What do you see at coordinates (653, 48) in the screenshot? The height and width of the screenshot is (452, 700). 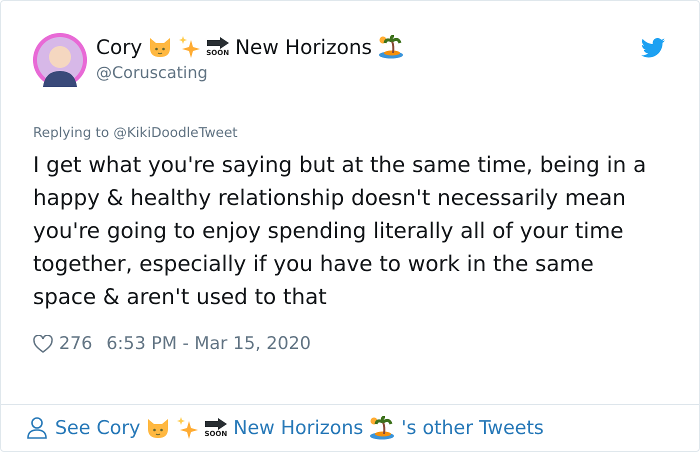 I see `bird-icon` at bounding box center [653, 48].